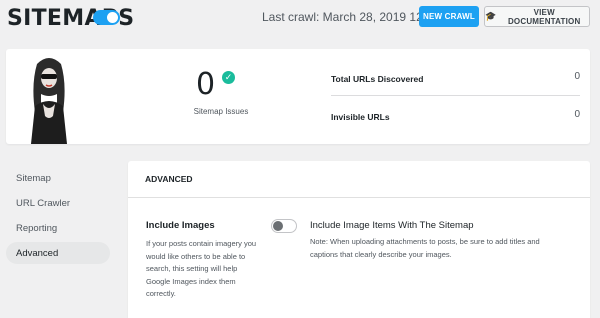 The image size is (600, 318). Describe the element at coordinates (58, 228) in the screenshot. I see `sidebar-item-reporting: Reporting` at that location.